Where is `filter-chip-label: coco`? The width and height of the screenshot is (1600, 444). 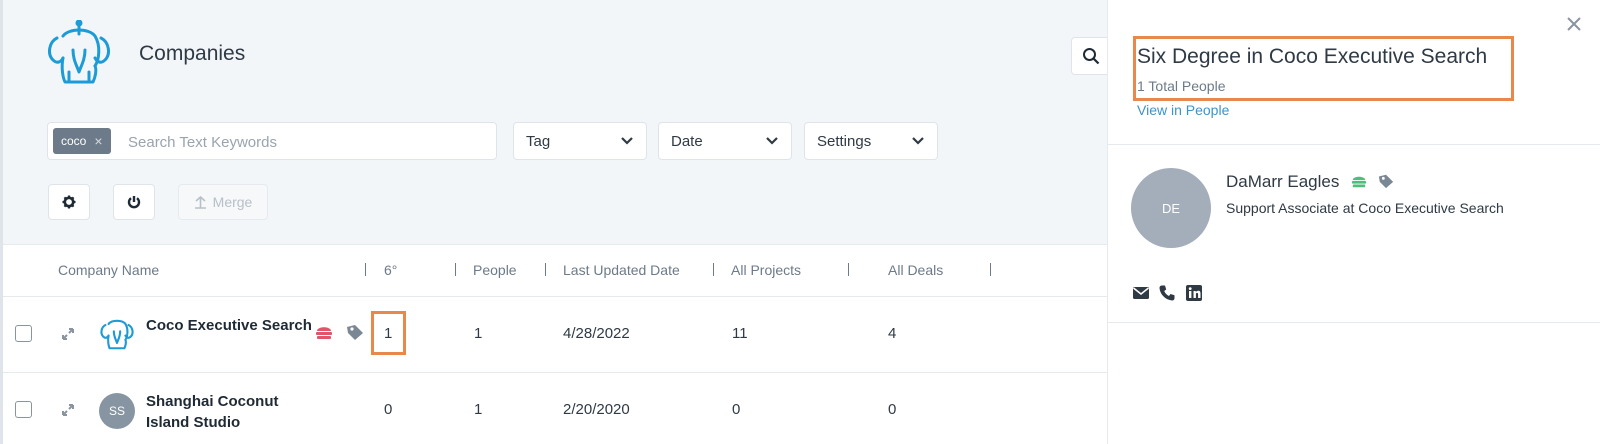
filter-chip-label: coco is located at coordinates (74, 141).